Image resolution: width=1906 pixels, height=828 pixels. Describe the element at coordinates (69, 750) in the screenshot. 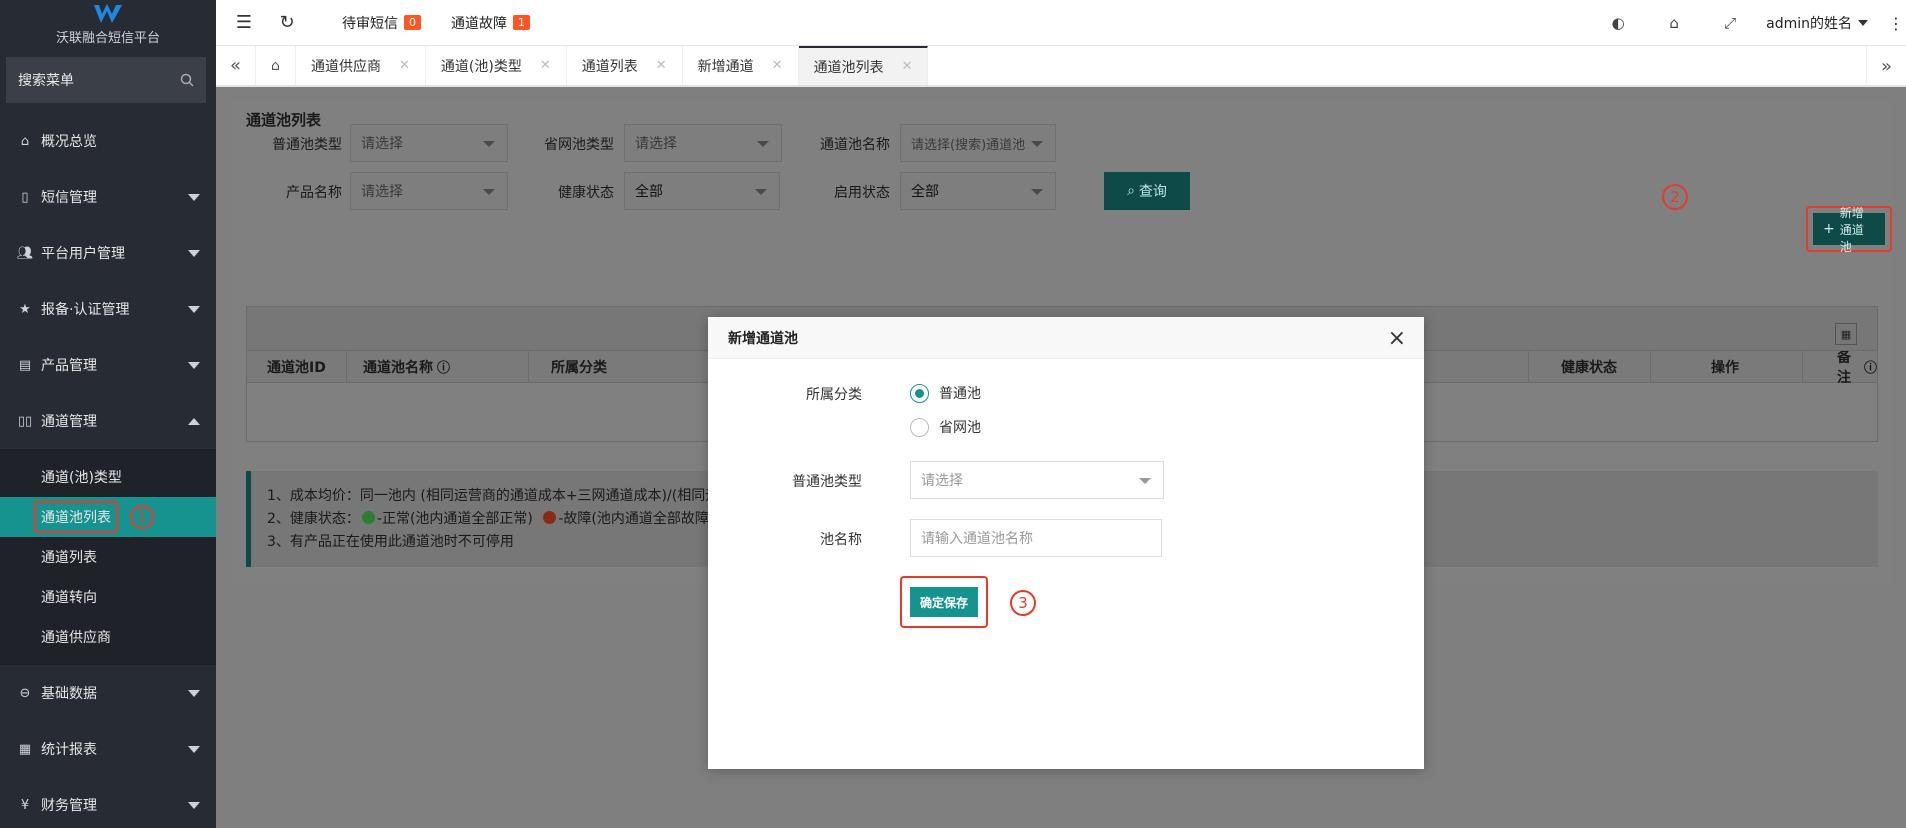

I see `sidebar-item-label: 统计报表` at that location.